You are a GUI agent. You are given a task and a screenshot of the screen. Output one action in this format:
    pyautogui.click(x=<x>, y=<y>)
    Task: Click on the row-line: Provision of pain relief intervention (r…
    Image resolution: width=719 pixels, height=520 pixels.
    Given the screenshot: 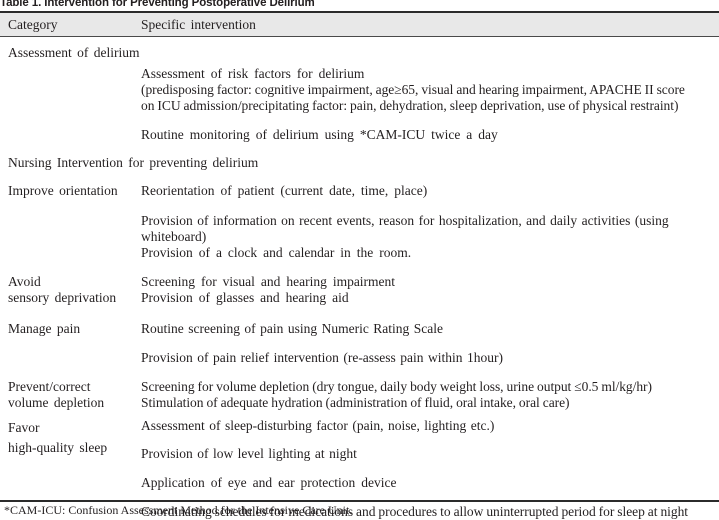 What is the action you would take?
    pyautogui.click(x=322, y=357)
    